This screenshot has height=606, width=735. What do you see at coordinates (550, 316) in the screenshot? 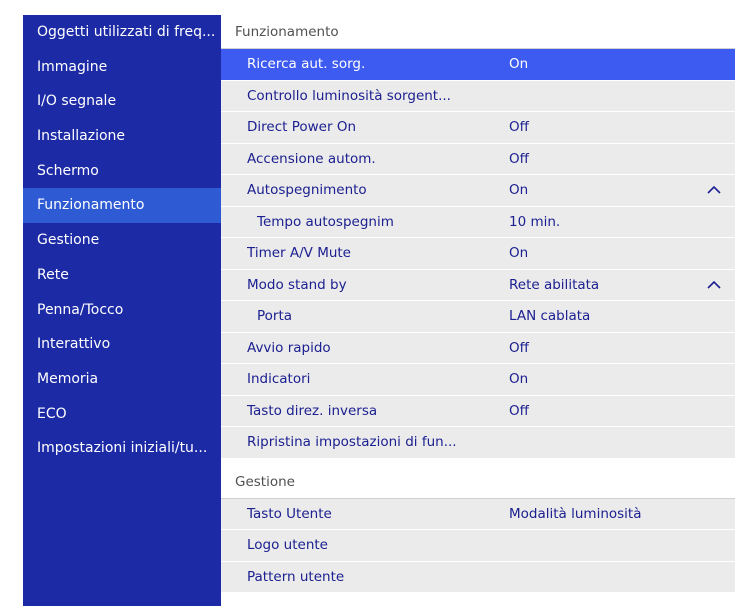
I see `menu-row-value: LAN cablata` at bounding box center [550, 316].